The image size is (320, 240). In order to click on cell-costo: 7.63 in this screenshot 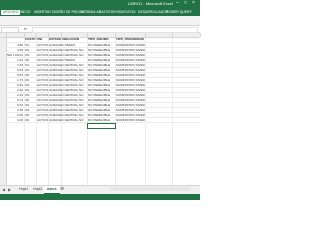, I will do `click(14, 65)`.